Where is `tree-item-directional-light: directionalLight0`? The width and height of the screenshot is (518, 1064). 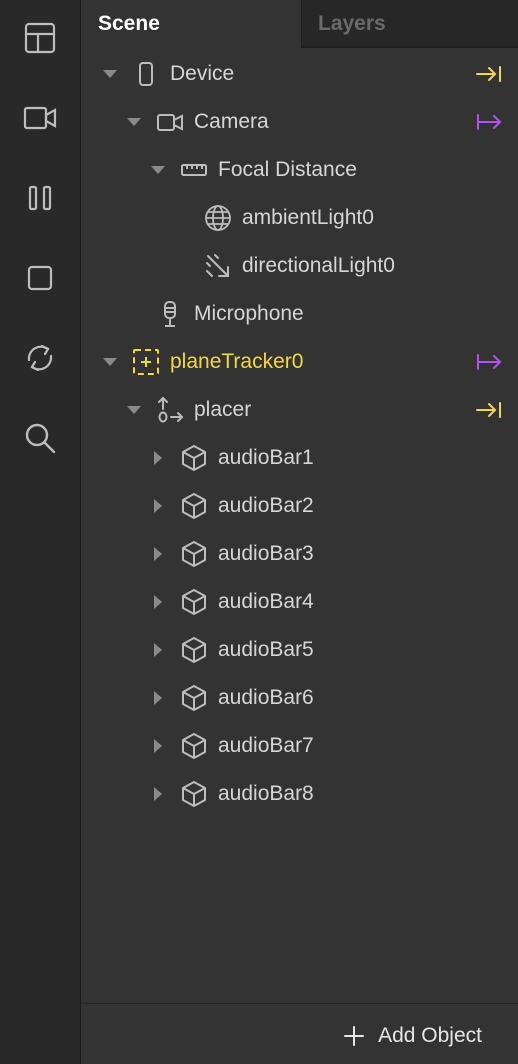 tree-item-directional-light: directionalLight0 is located at coordinates (299, 266).